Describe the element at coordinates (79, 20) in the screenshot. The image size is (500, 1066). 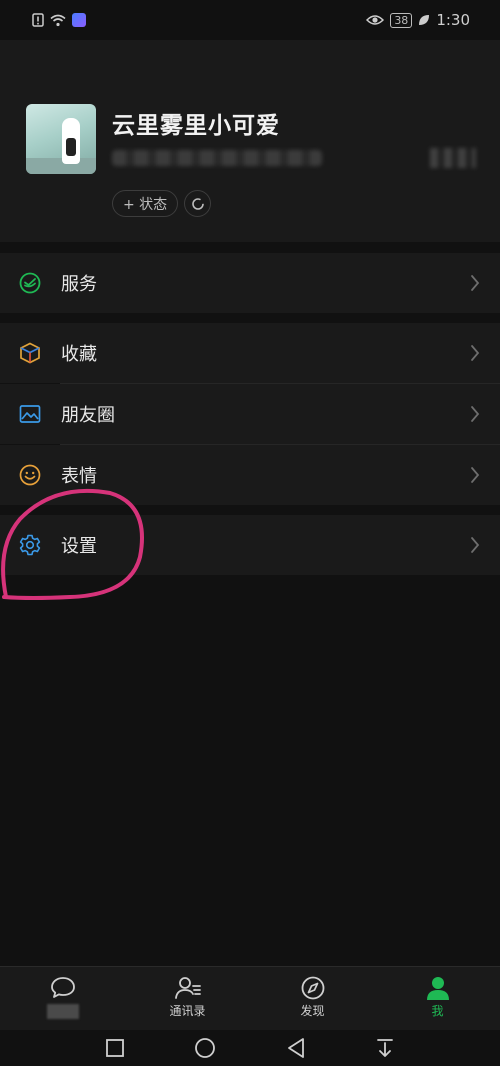
I see `music-app-icon` at that location.